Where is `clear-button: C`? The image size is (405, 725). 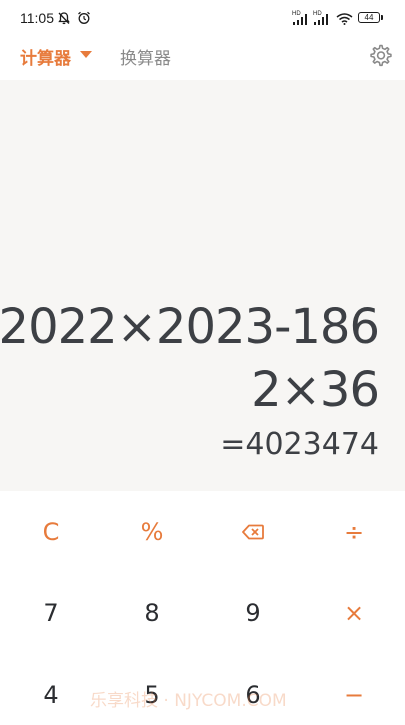 clear-button: C is located at coordinates (51, 532).